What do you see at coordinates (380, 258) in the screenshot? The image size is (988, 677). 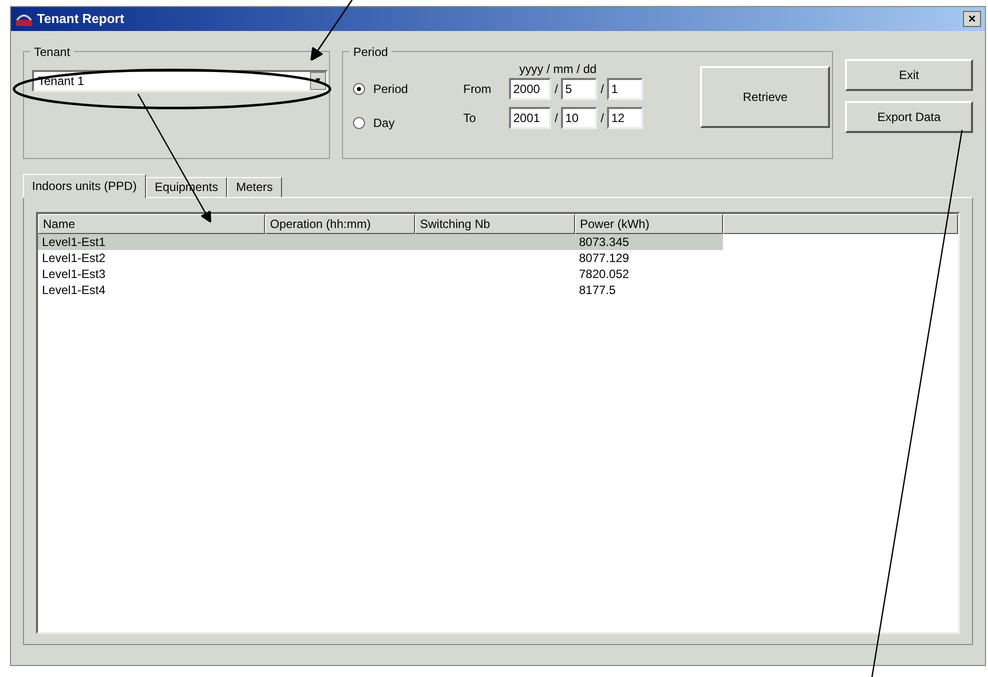 I see `table-row: Level1-Est2 8077.129` at bounding box center [380, 258].